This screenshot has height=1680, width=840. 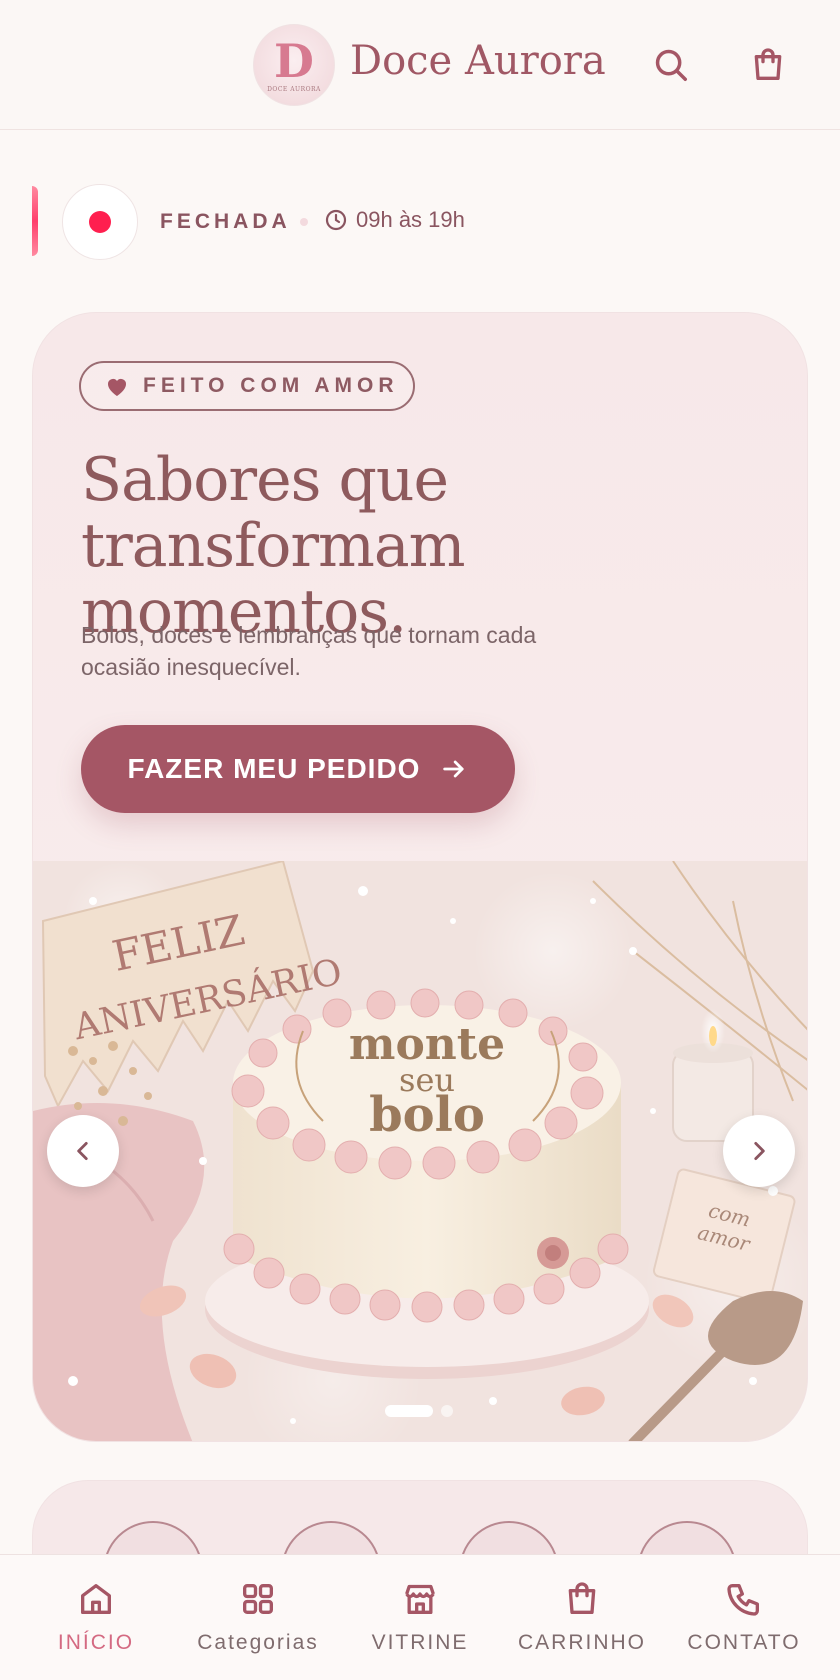 What do you see at coordinates (225, 221) in the screenshot?
I see `status-label: FECHADA` at bounding box center [225, 221].